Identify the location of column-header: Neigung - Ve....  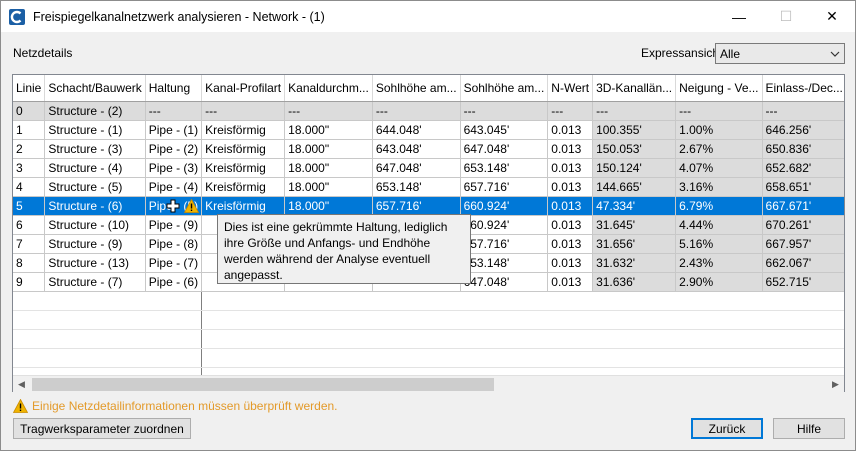
(719, 88).